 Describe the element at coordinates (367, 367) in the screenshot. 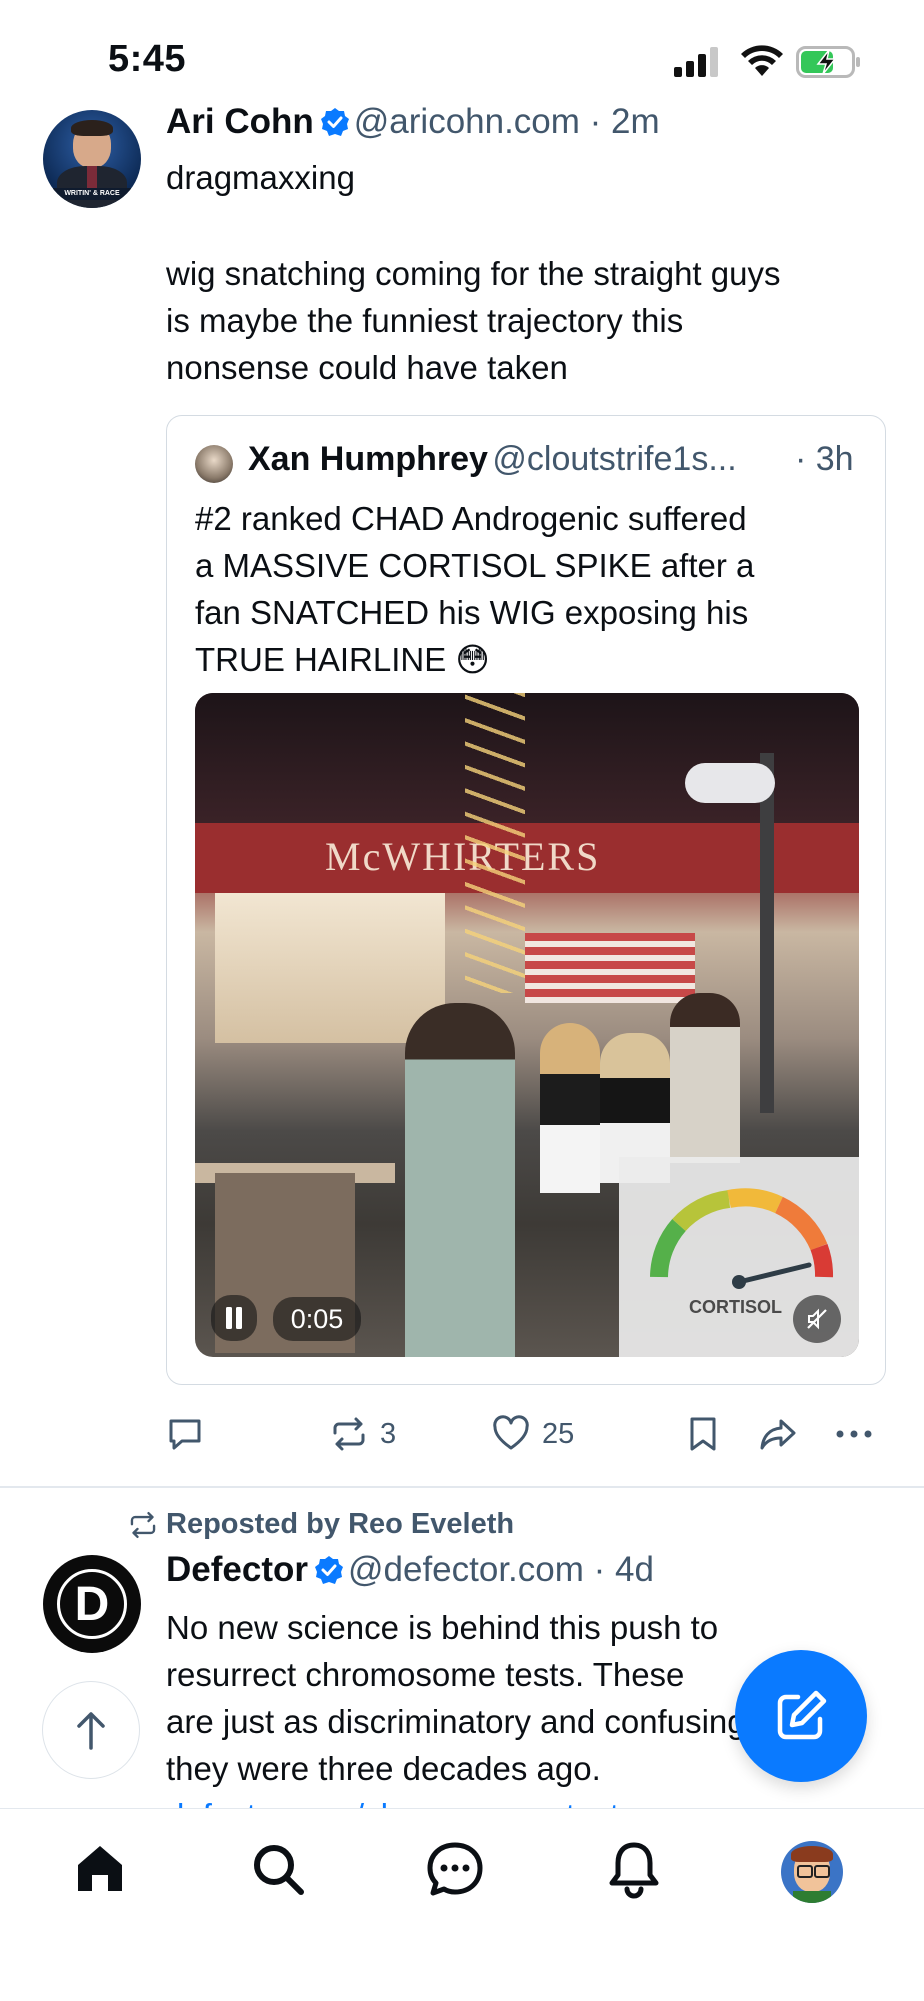

I see `post-text-line: nonsense could have taken` at that location.